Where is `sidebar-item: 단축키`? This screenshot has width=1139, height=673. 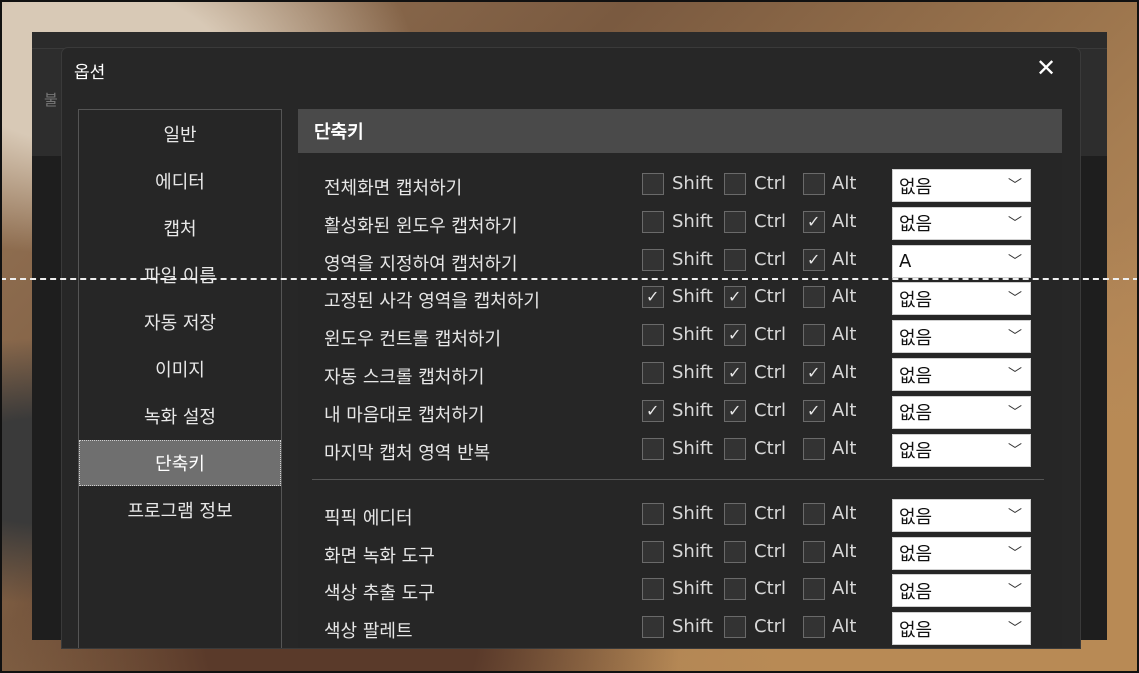 sidebar-item: 단축키 is located at coordinates (180, 463).